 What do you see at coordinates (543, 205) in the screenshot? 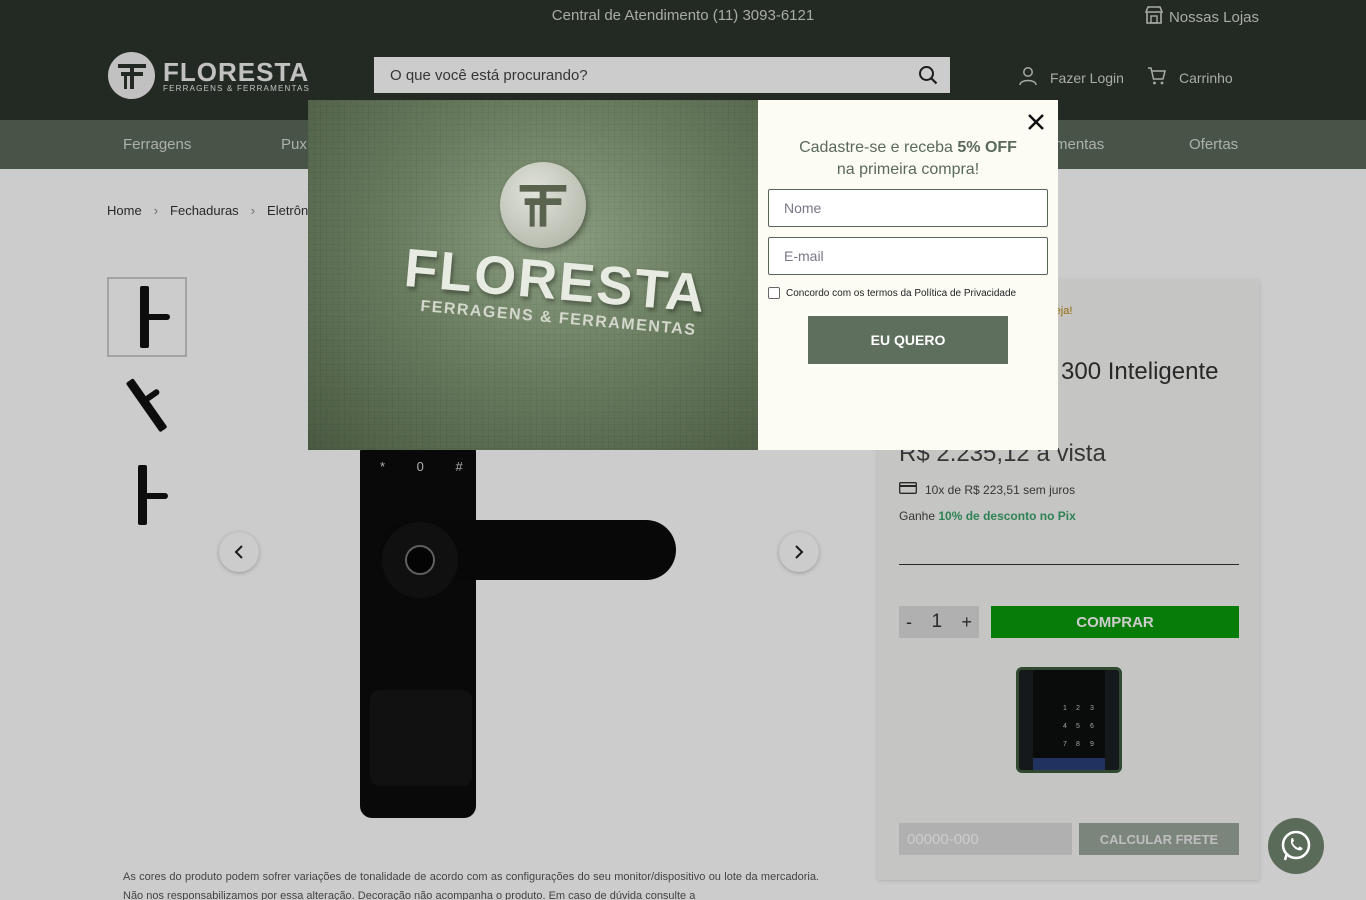
I see `brand-logo-icon` at bounding box center [543, 205].